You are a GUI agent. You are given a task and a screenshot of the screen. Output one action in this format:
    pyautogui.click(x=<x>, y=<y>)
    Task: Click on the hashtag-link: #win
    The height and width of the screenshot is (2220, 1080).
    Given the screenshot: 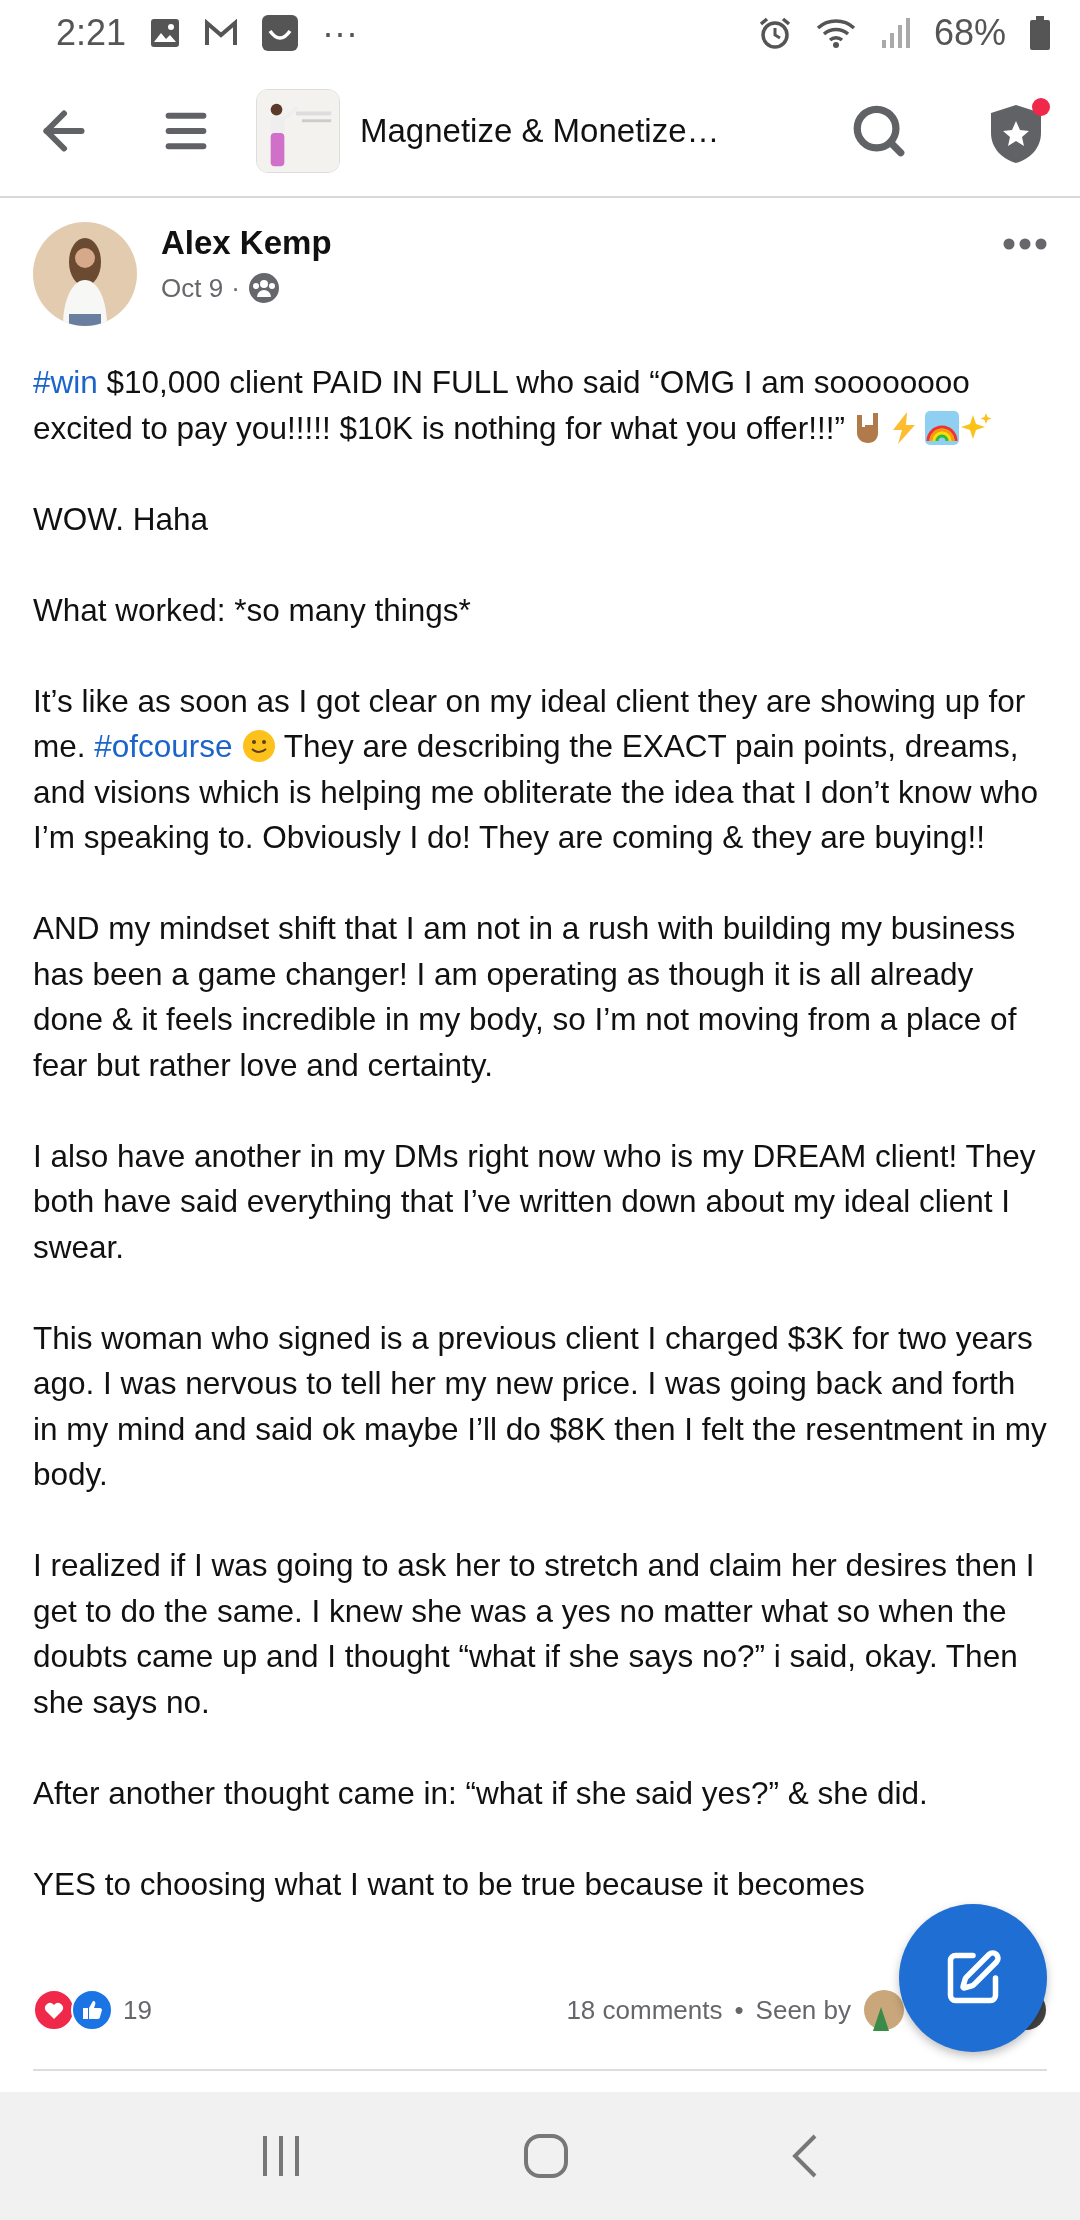 What is the action you would take?
    pyautogui.click(x=65, y=382)
    